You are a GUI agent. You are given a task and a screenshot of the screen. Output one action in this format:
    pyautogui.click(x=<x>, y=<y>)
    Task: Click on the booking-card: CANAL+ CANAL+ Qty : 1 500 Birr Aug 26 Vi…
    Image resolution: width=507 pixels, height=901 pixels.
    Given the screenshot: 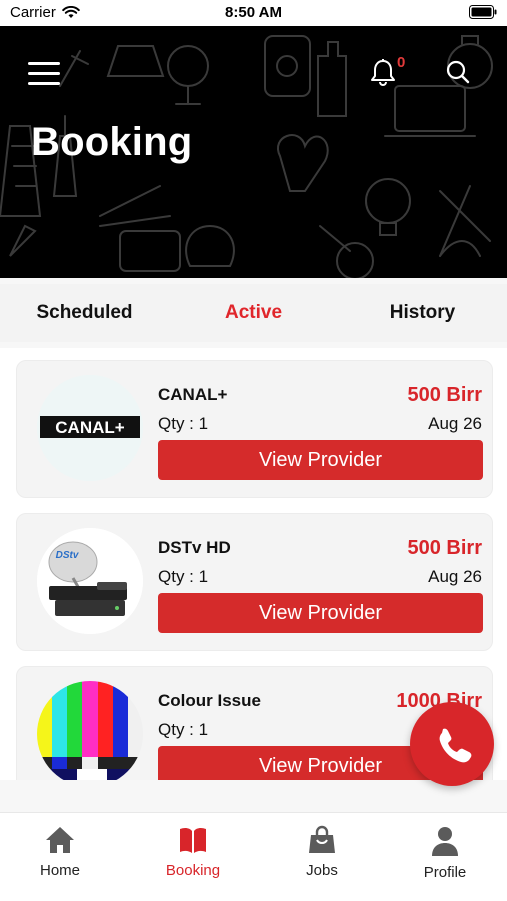 What is the action you would take?
    pyautogui.click(x=254, y=429)
    